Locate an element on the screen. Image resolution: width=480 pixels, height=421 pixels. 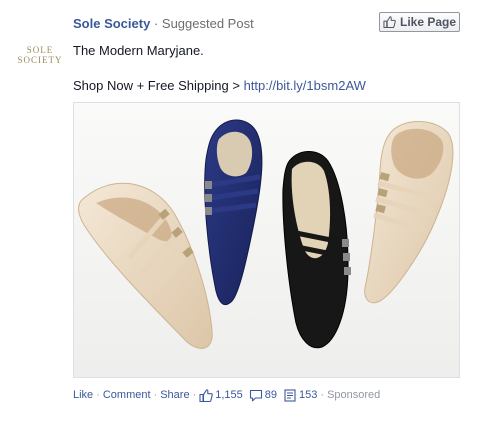
page-name-link: Sole Society is located at coordinates (111, 23).